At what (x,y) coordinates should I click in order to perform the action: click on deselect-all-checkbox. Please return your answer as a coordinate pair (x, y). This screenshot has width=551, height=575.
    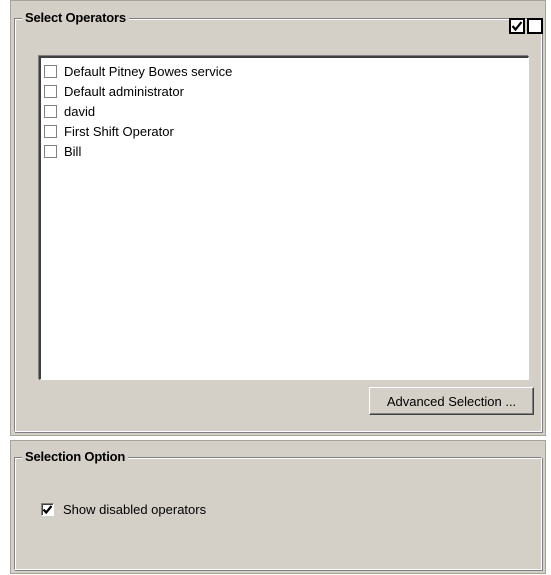
    Looking at the image, I should click on (535, 26).